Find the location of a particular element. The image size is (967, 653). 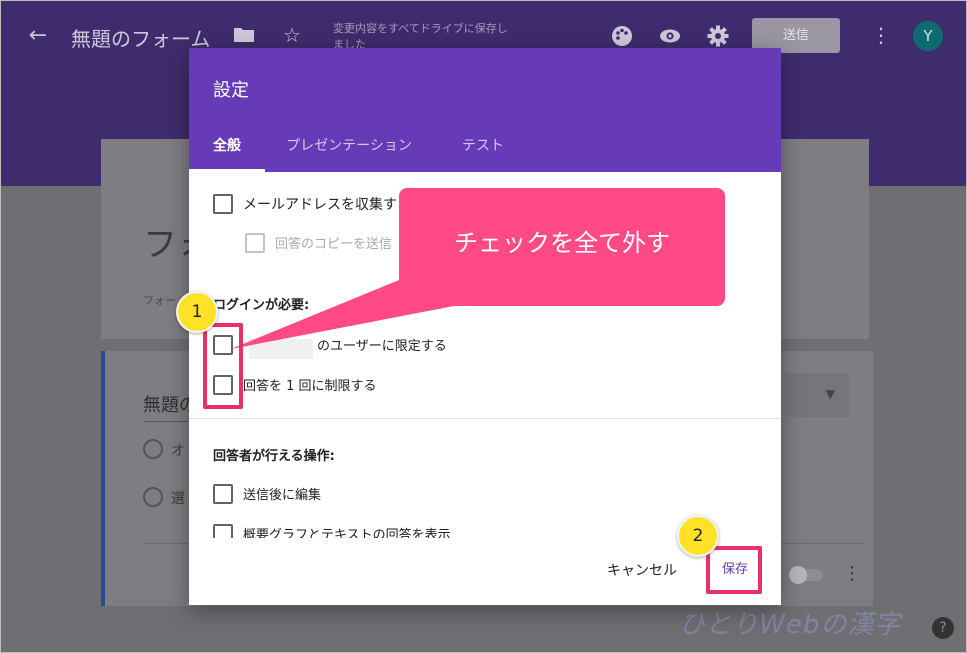

checkbox-highlight is located at coordinates (223, 366).